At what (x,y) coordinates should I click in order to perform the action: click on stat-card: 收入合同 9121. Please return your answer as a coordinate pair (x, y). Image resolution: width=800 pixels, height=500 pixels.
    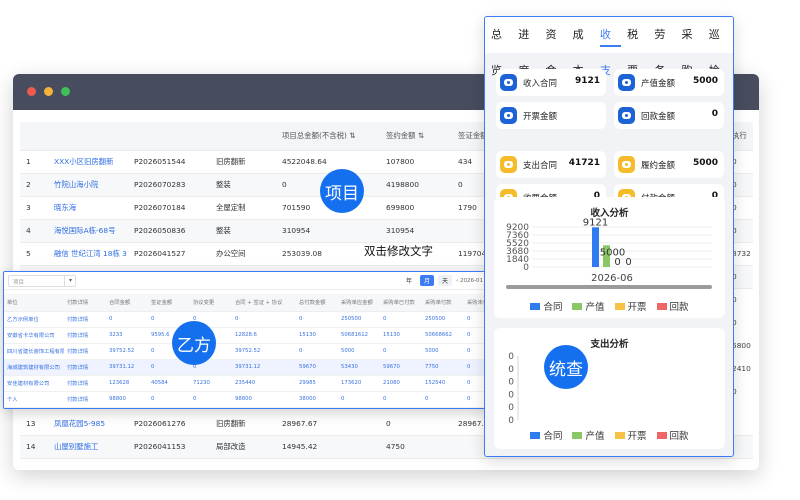
    Looking at the image, I should click on (551, 82).